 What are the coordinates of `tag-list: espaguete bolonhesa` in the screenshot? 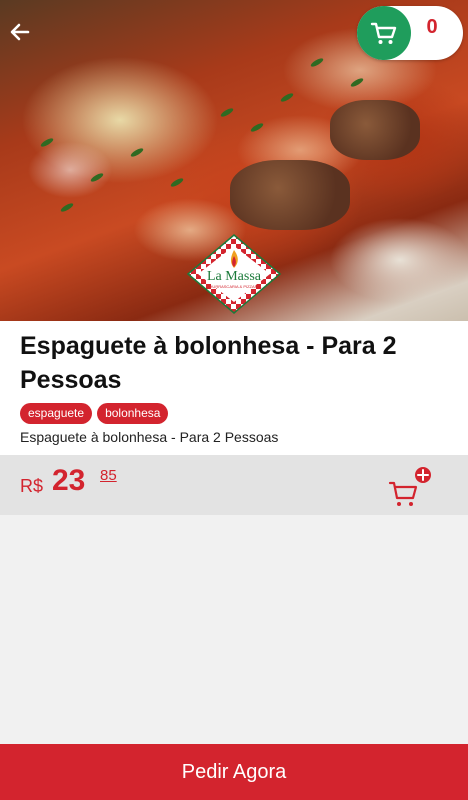 It's located at (94, 413).